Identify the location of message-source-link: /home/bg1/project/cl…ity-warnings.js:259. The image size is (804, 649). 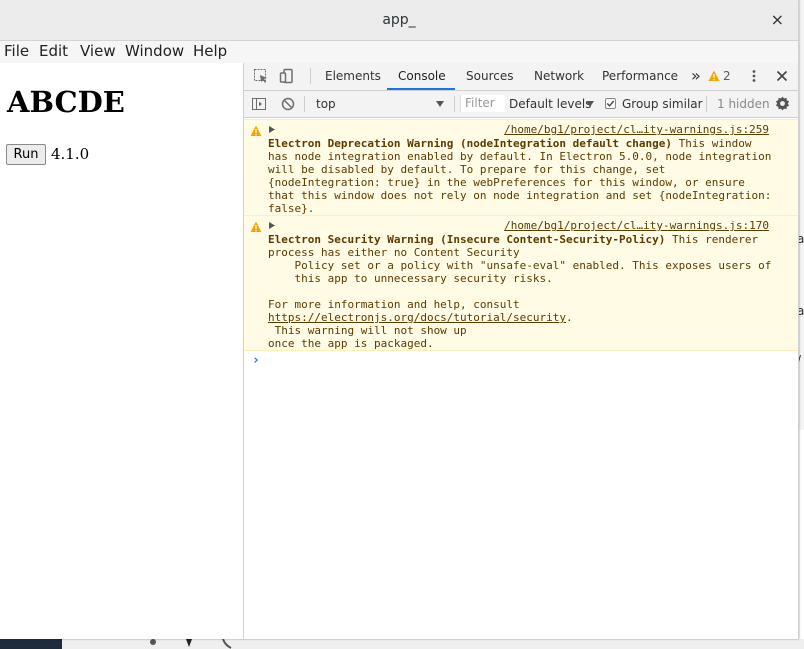
(636, 129).